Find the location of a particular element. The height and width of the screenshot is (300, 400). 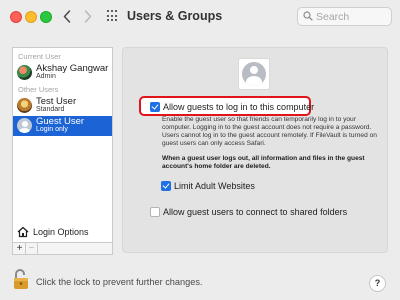

user-role: Admin is located at coordinates (46, 76).